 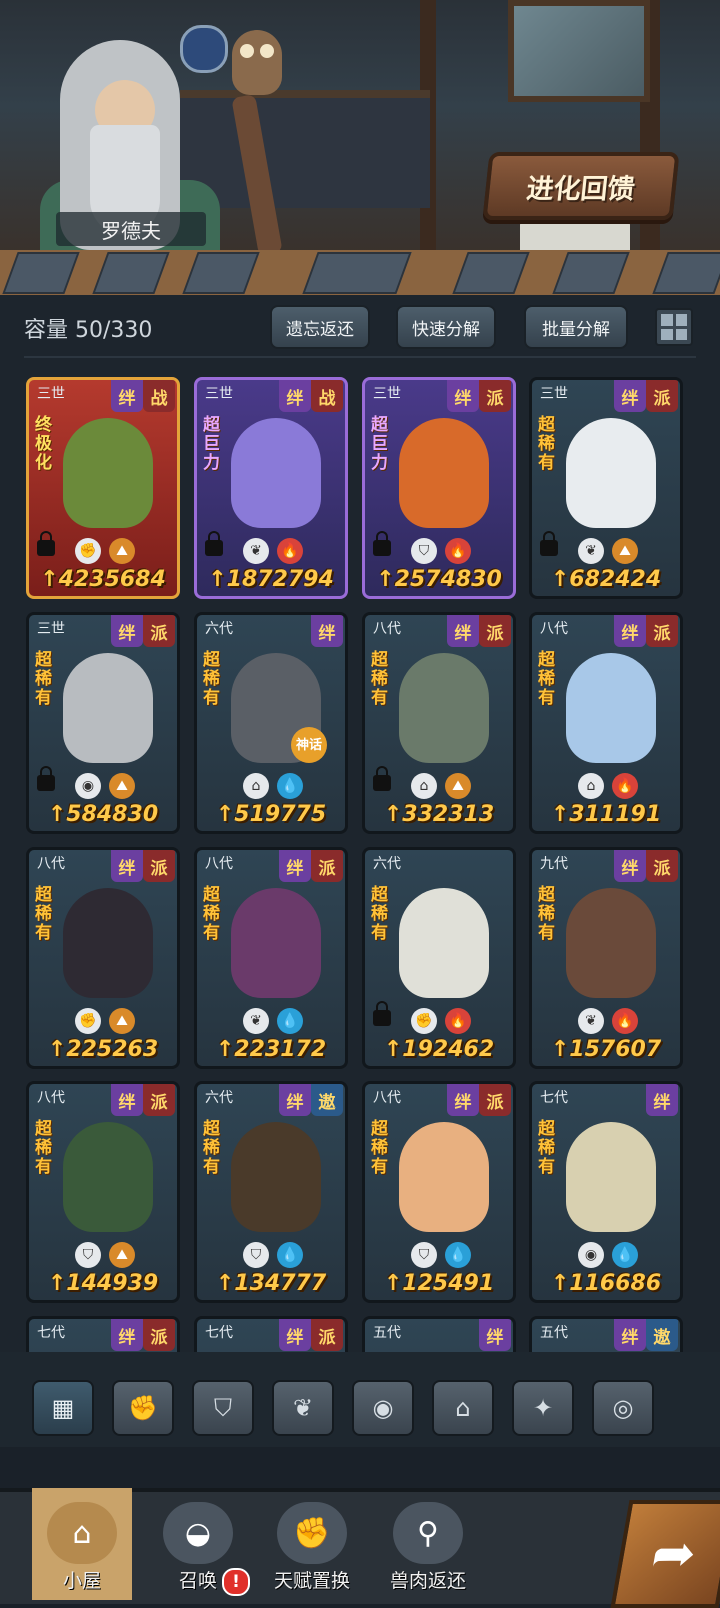 I want to click on all-icon: ▦, so click(x=63, y=1408).